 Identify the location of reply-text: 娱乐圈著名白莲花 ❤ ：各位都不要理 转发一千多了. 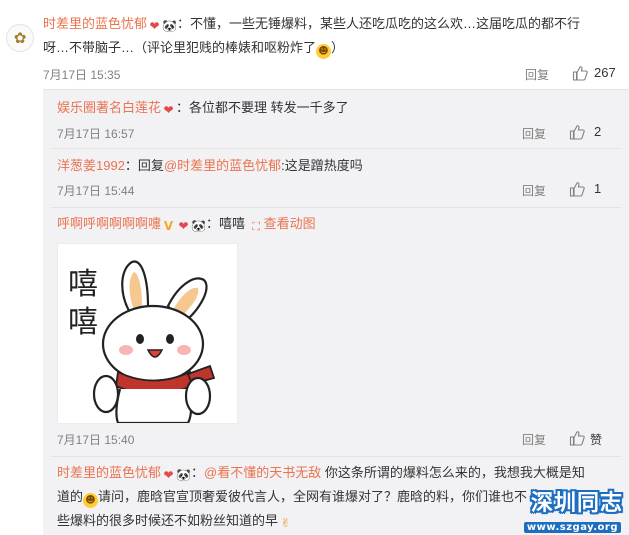
(337, 108).